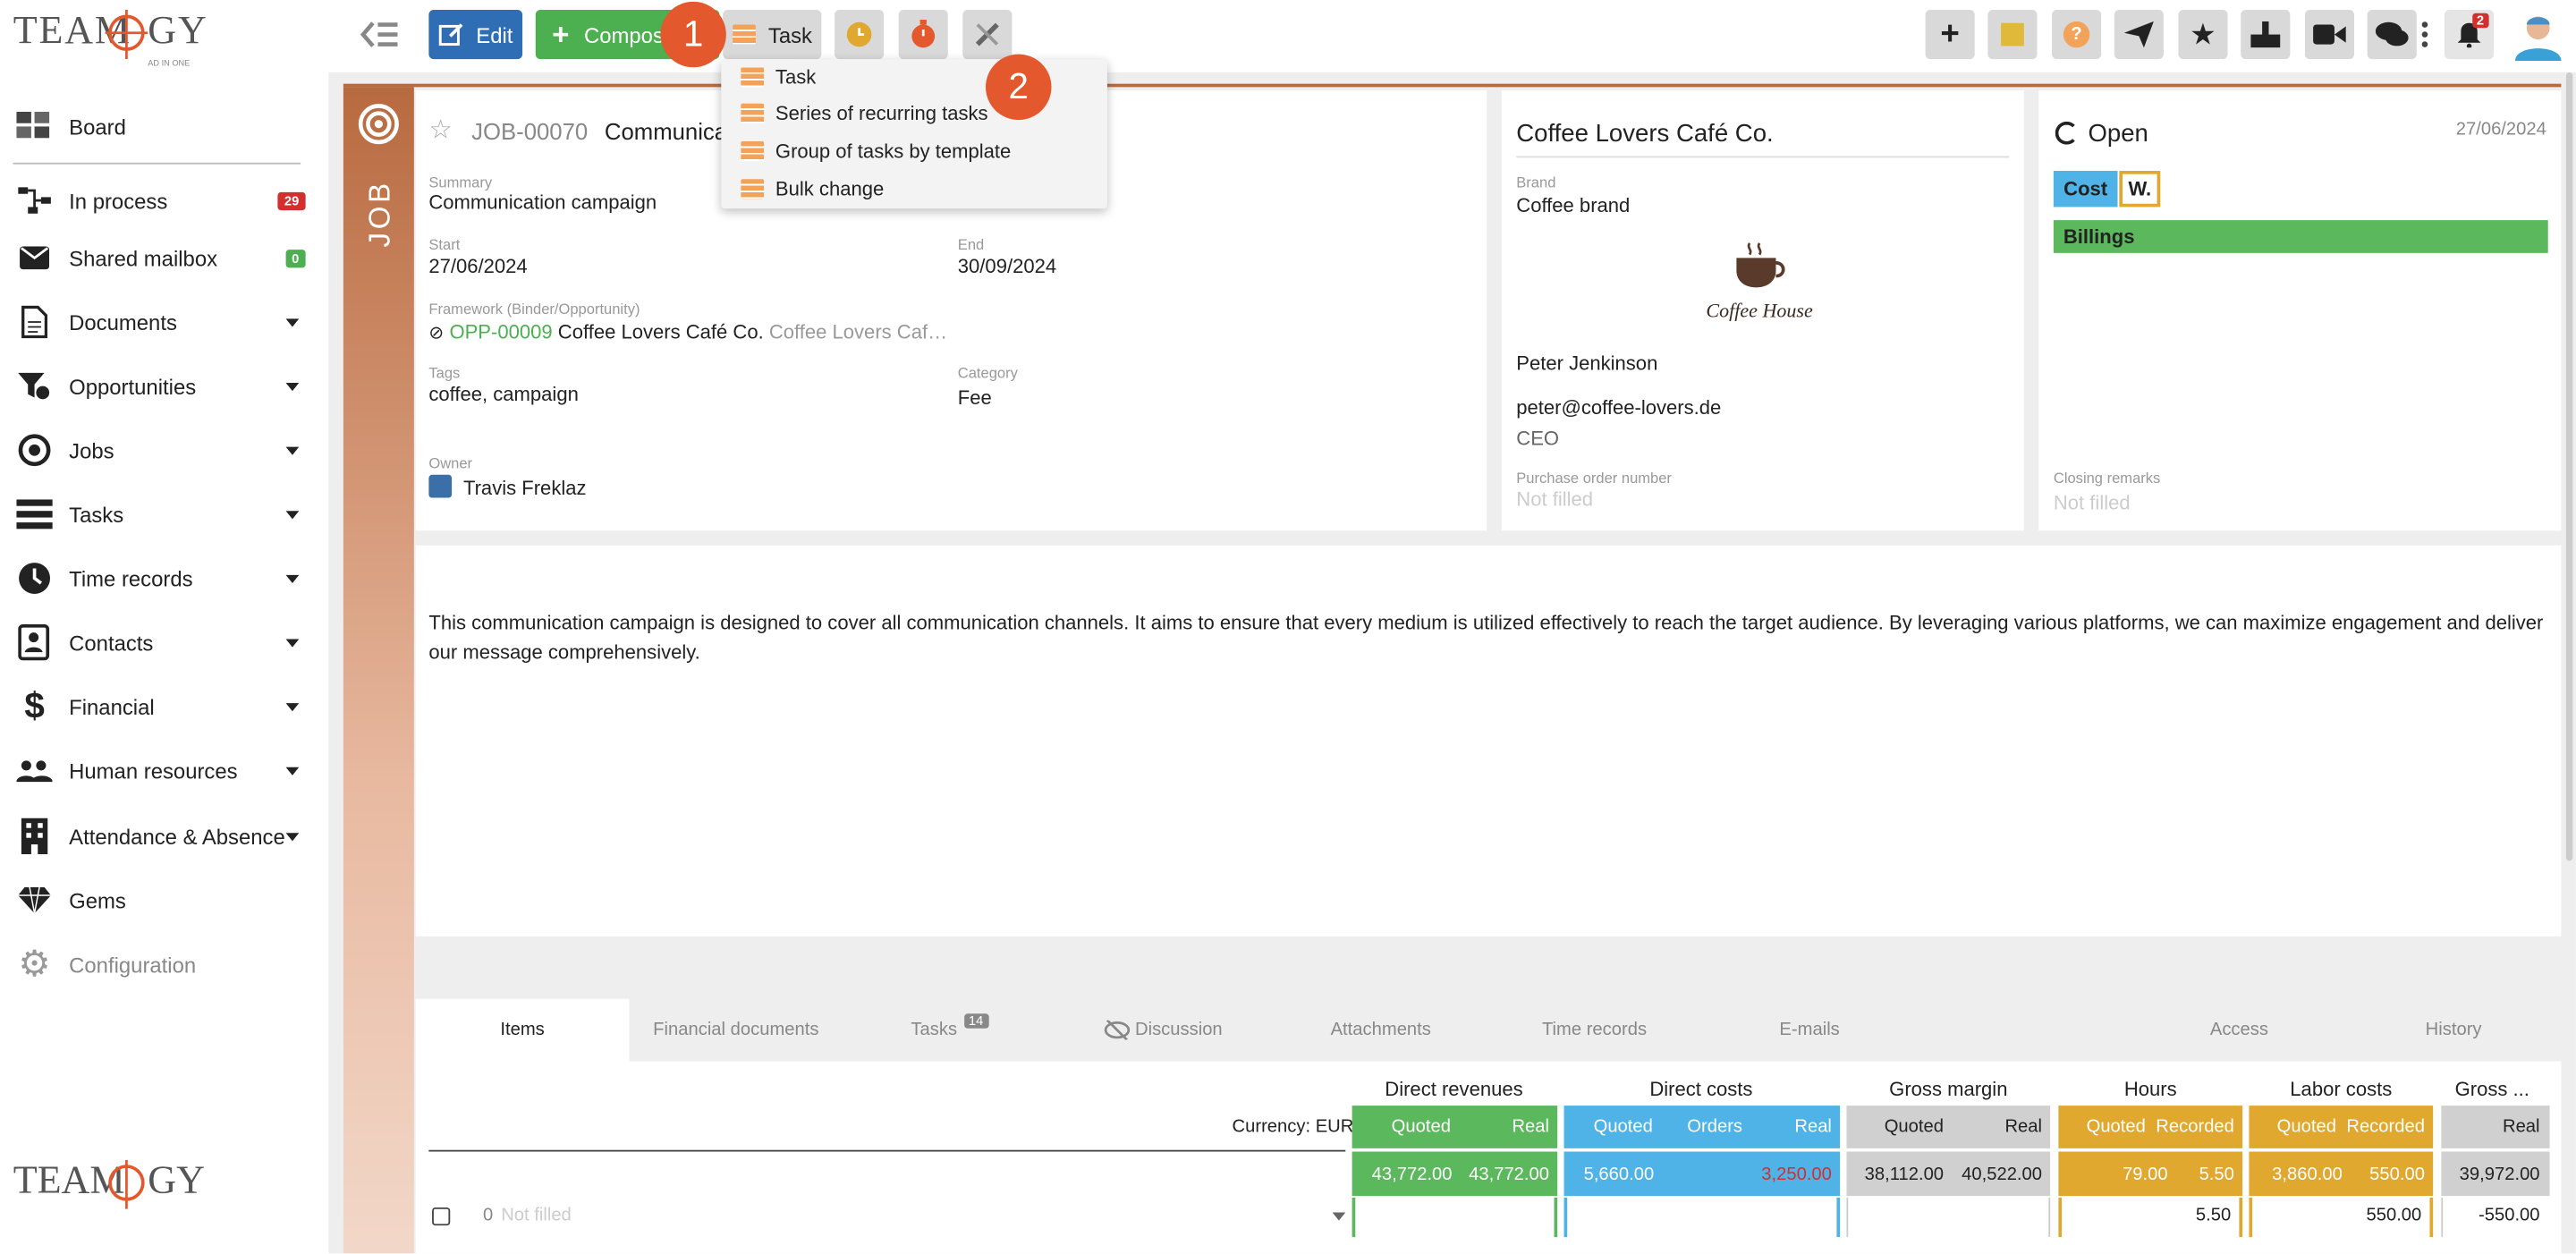 The height and width of the screenshot is (1254, 2576). Describe the element at coordinates (295, 258) in the screenshot. I see `count-badge: 0` at that location.